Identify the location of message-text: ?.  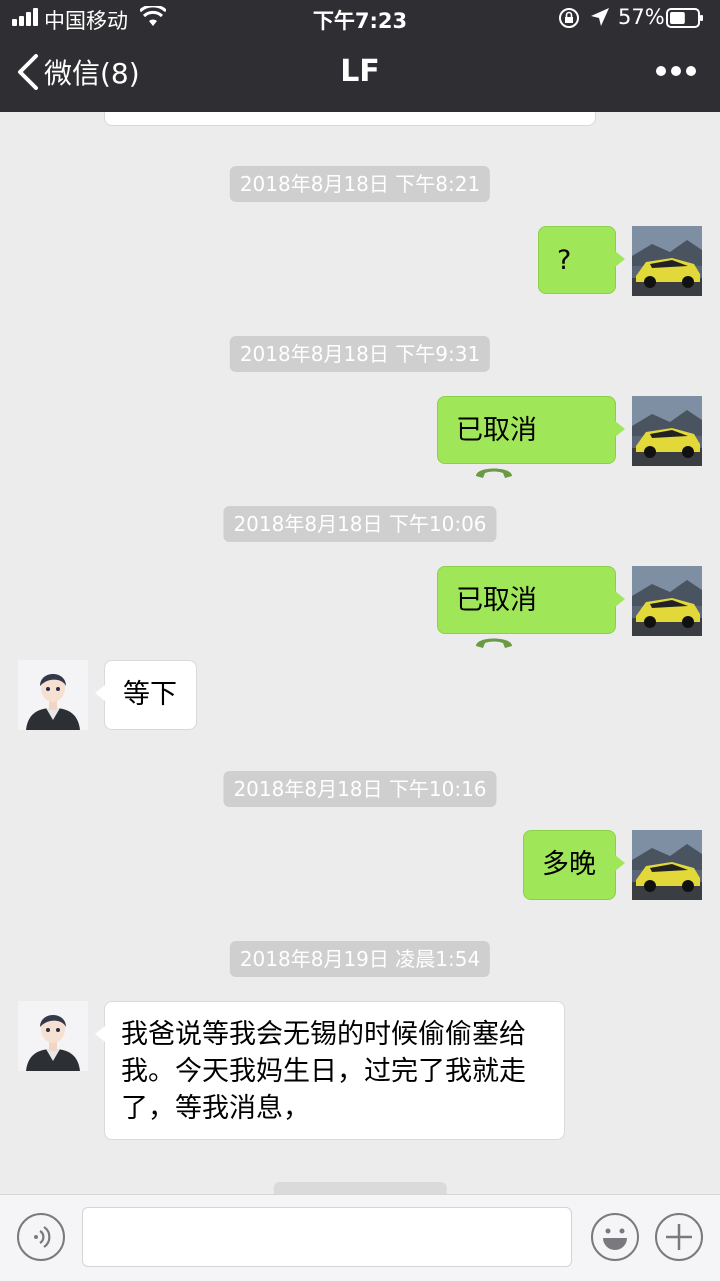
(564, 260).